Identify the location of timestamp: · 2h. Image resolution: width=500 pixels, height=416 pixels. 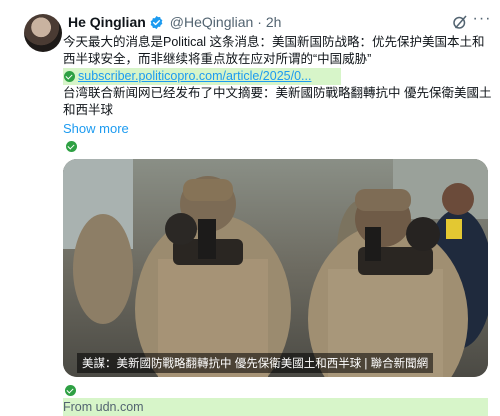
(269, 22).